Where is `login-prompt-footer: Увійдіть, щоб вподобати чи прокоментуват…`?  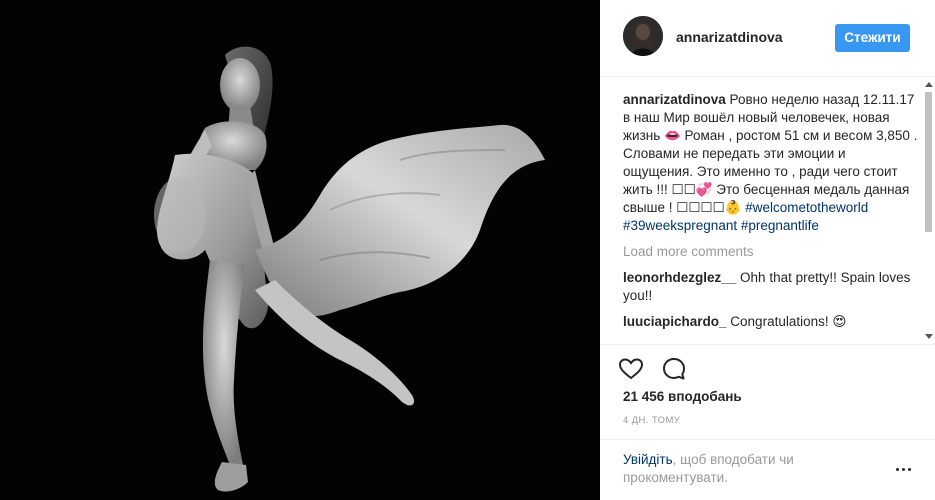 login-prompt-footer: Увійдіть, щоб вподобати чи прокоментуват… is located at coordinates (767, 469).